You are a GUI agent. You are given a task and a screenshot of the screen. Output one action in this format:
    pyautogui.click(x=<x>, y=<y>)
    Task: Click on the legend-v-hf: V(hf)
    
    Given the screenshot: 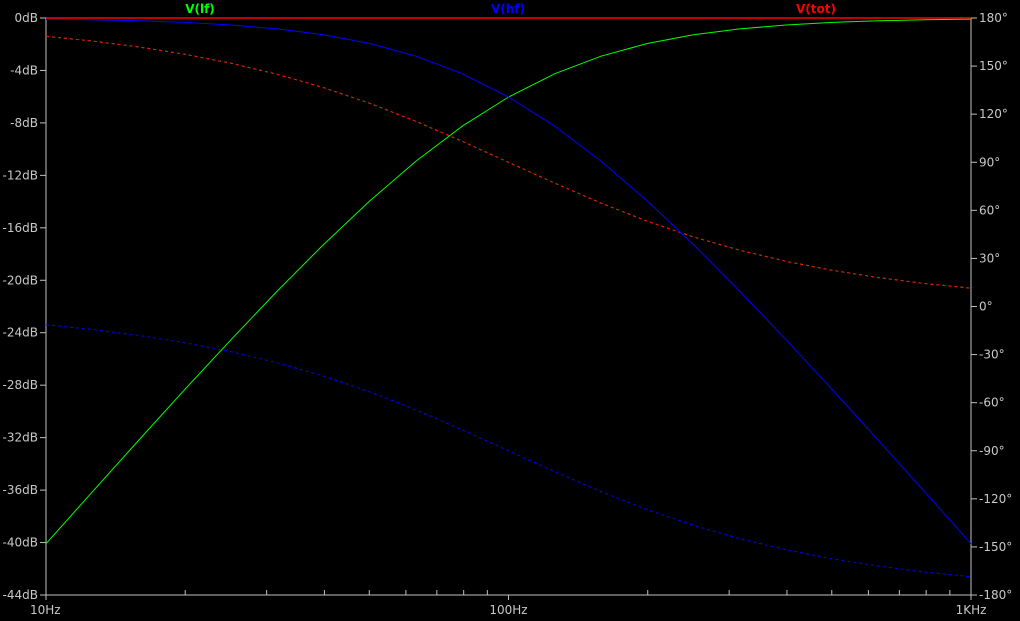 What is the action you would take?
    pyautogui.click(x=508, y=9)
    